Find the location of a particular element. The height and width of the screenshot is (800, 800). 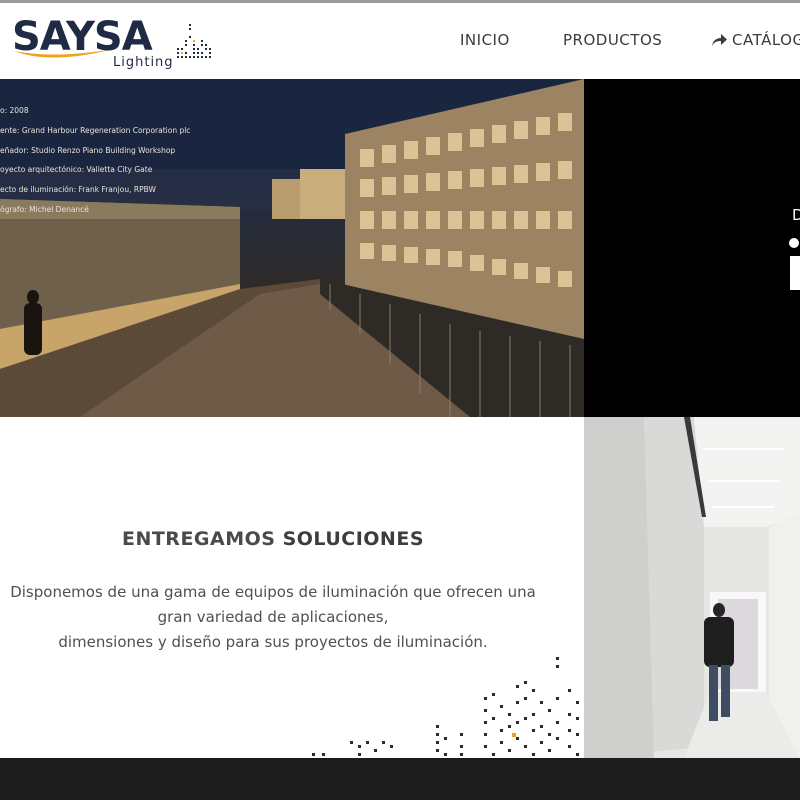

solutions-title: ENTREGAMOS SOLUCIONES is located at coordinates (273, 539).